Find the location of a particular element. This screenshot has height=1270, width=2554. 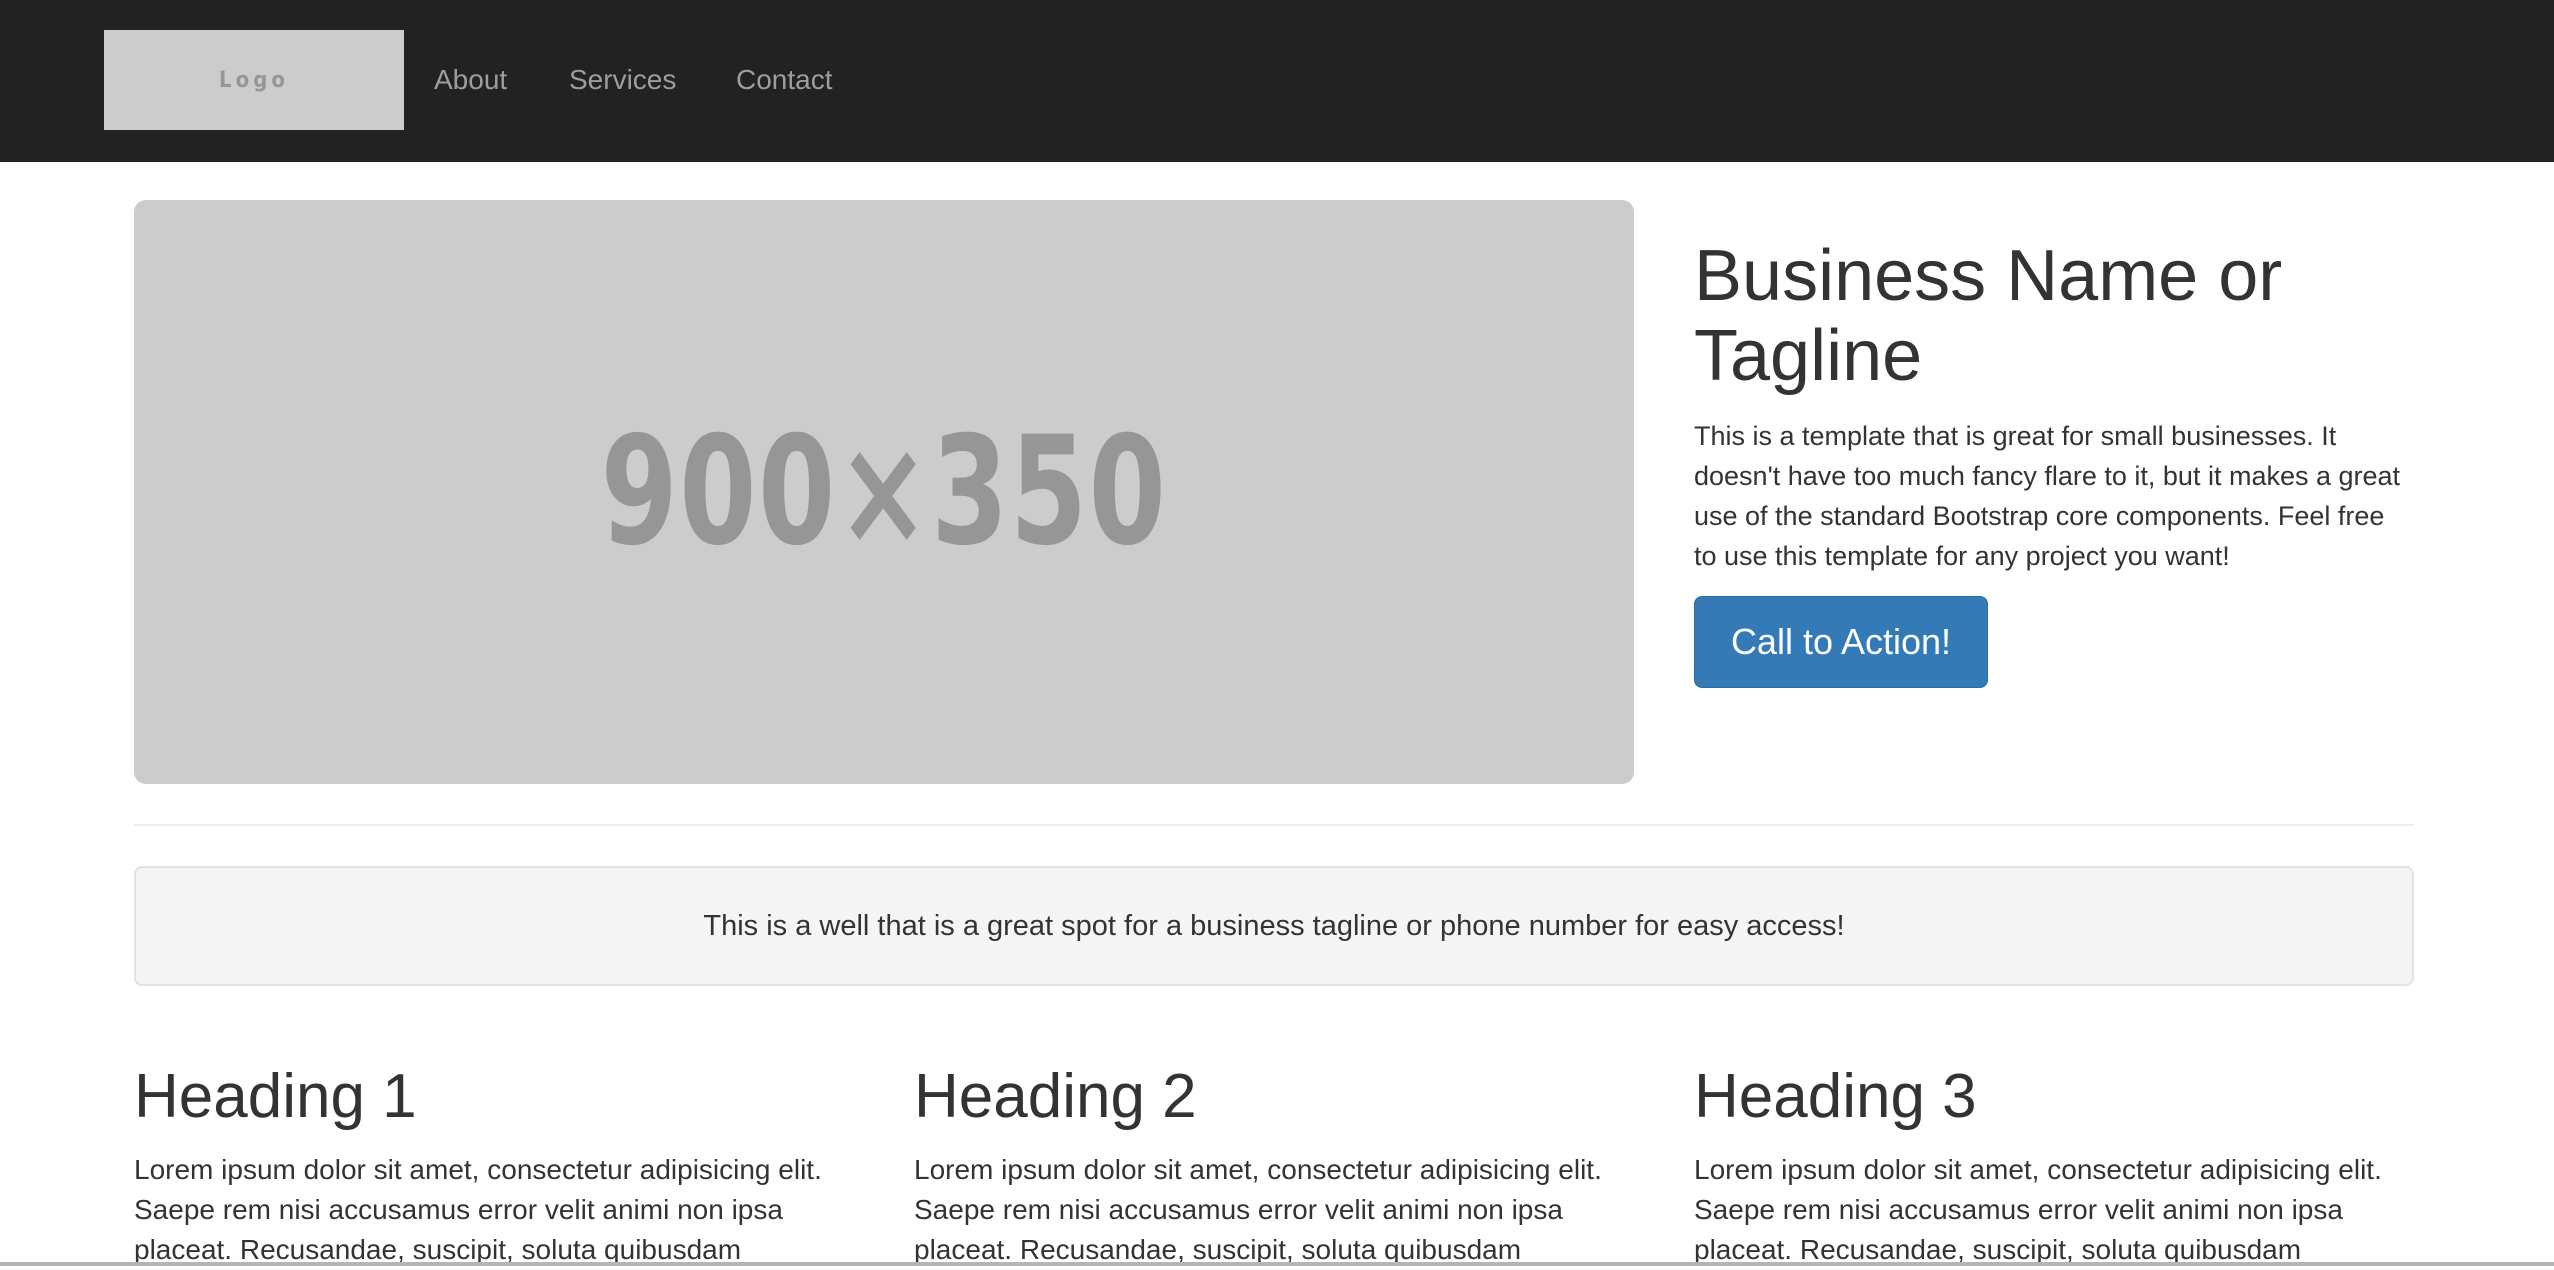

hero-image-dimensions-label: 900×350 is located at coordinates (884, 492).